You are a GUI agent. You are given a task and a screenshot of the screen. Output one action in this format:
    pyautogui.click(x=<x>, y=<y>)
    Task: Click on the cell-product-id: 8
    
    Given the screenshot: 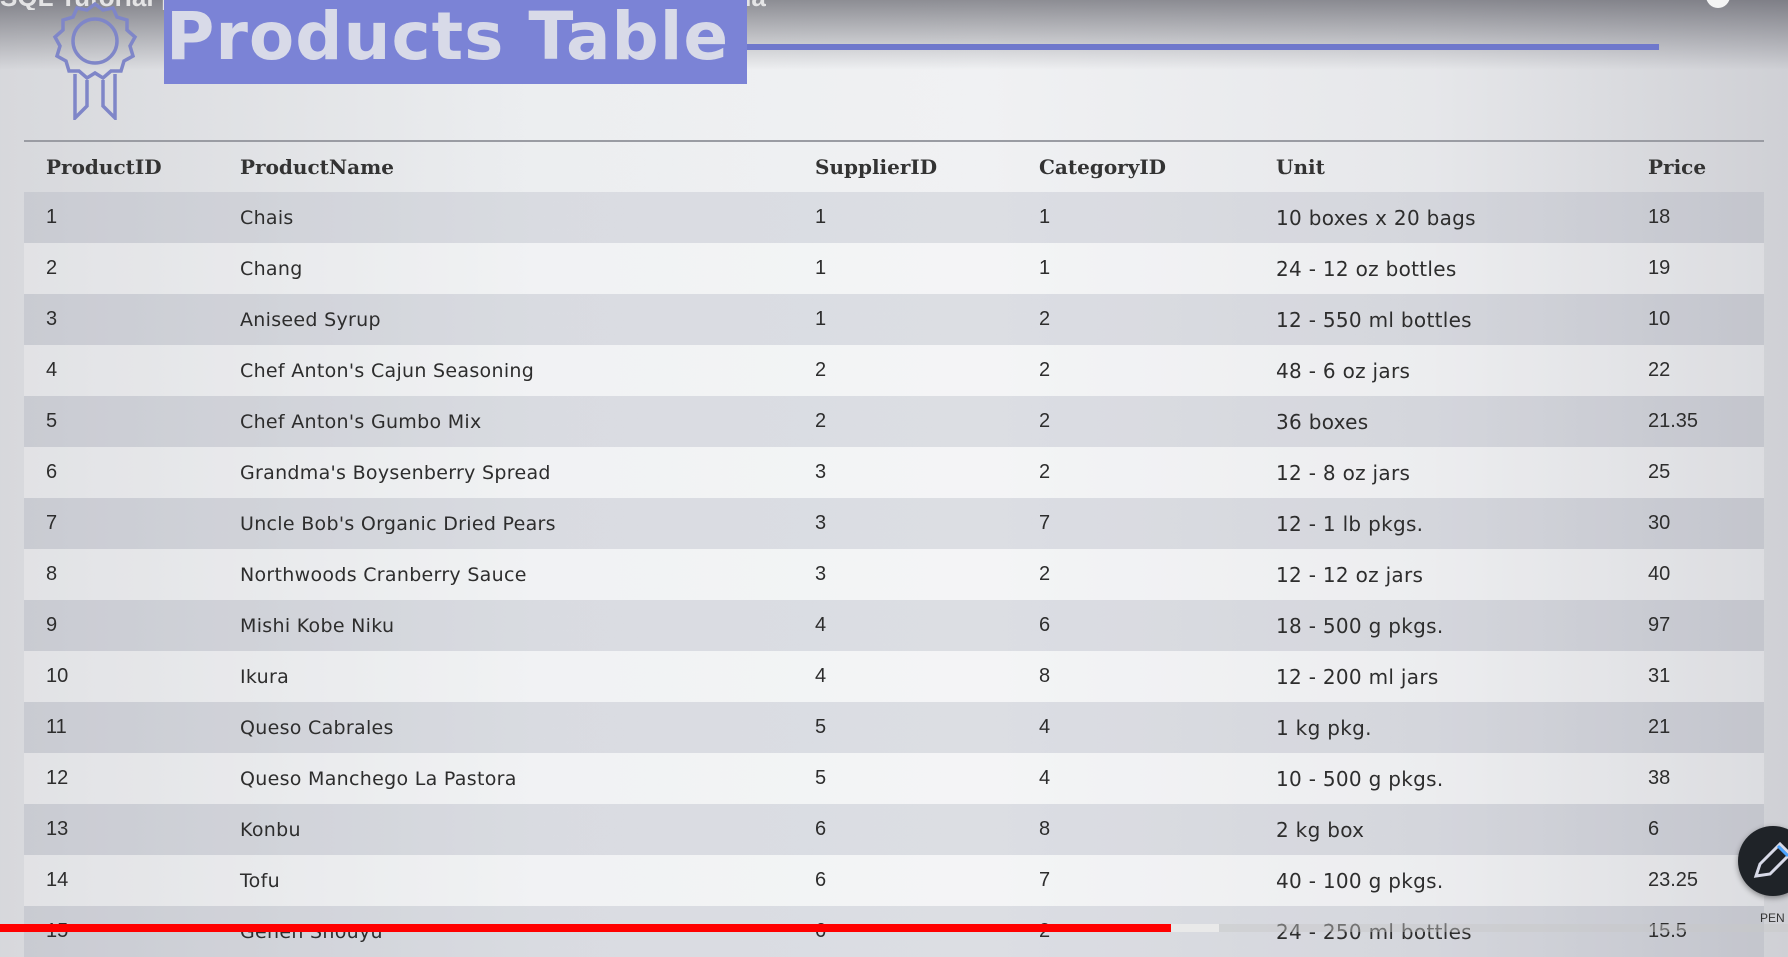 What is the action you would take?
    pyautogui.click(x=132, y=574)
    